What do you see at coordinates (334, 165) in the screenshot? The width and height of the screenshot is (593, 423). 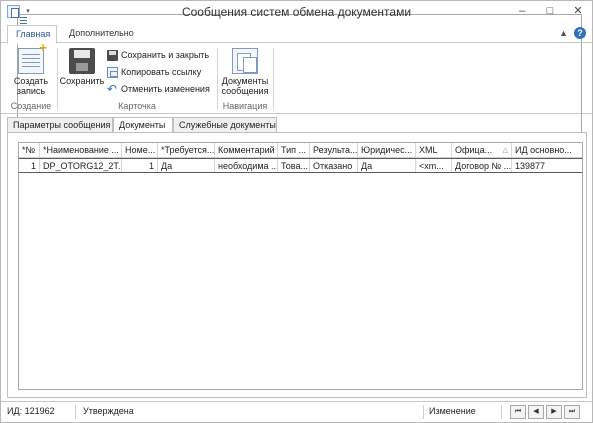 I see `table-cell: Отказано` at bounding box center [334, 165].